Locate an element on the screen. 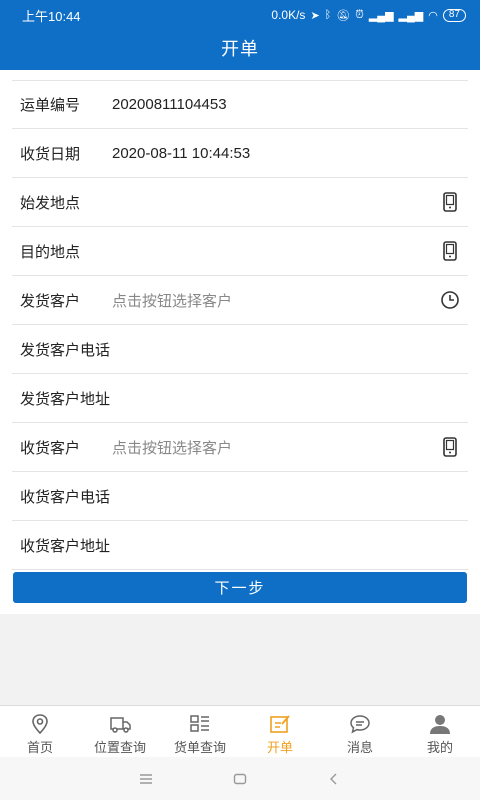 The width and height of the screenshot is (480, 800). chat-bubble-icon is located at coordinates (360, 724).